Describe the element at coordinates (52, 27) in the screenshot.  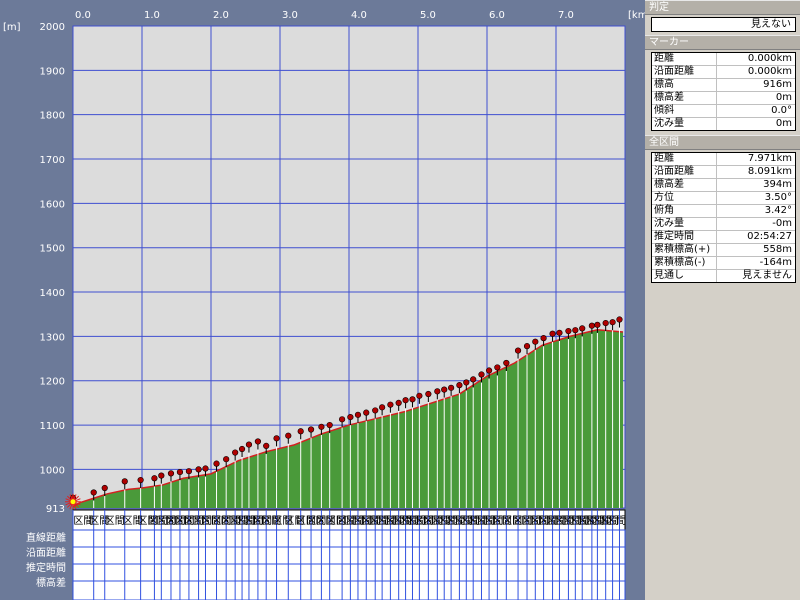
I see `y-tick-label: 2000` at that location.